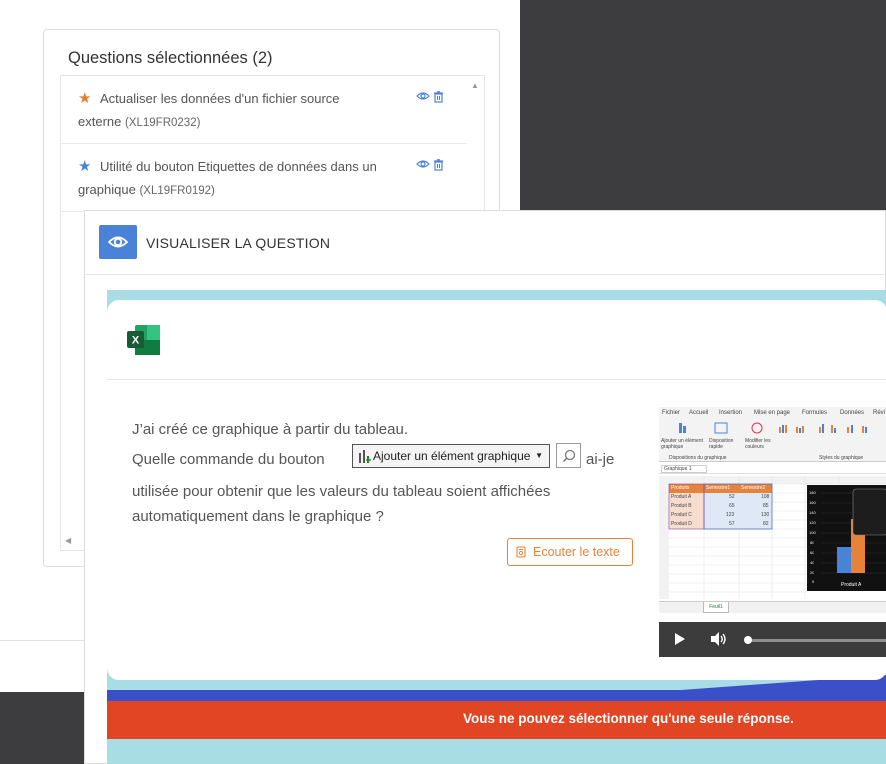  What do you see at coordinates (765, 497) in the screenshot?
I see `table-cell: 108` at bounding box center [765, 497].